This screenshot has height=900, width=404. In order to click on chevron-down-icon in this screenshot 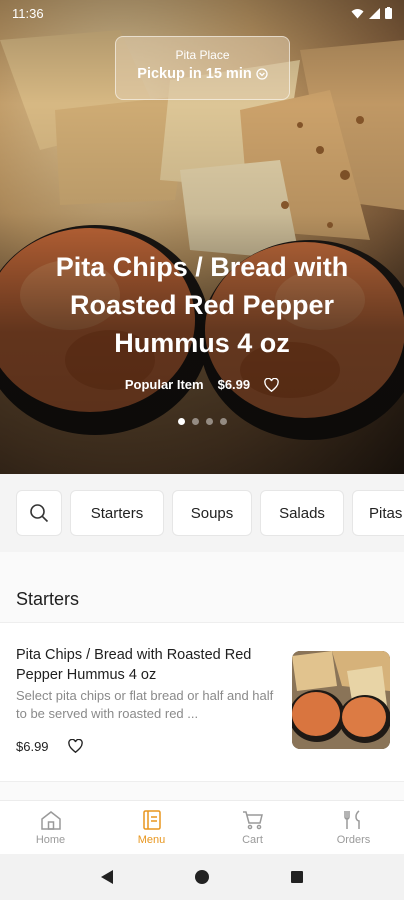, I will do `click(262, 74)`.